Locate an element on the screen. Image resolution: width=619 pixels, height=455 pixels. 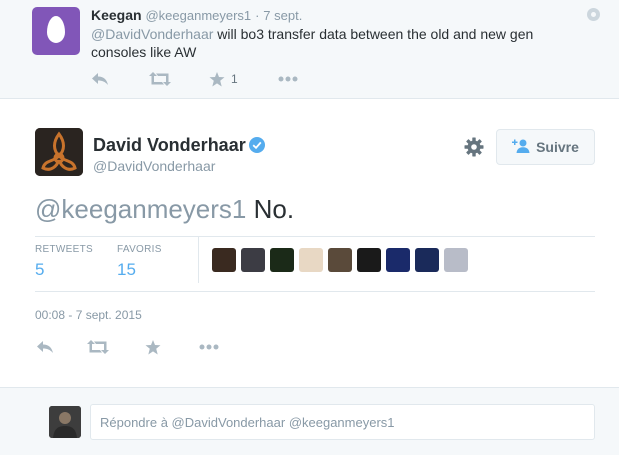
close-icon is located at coordinates (593, 14).